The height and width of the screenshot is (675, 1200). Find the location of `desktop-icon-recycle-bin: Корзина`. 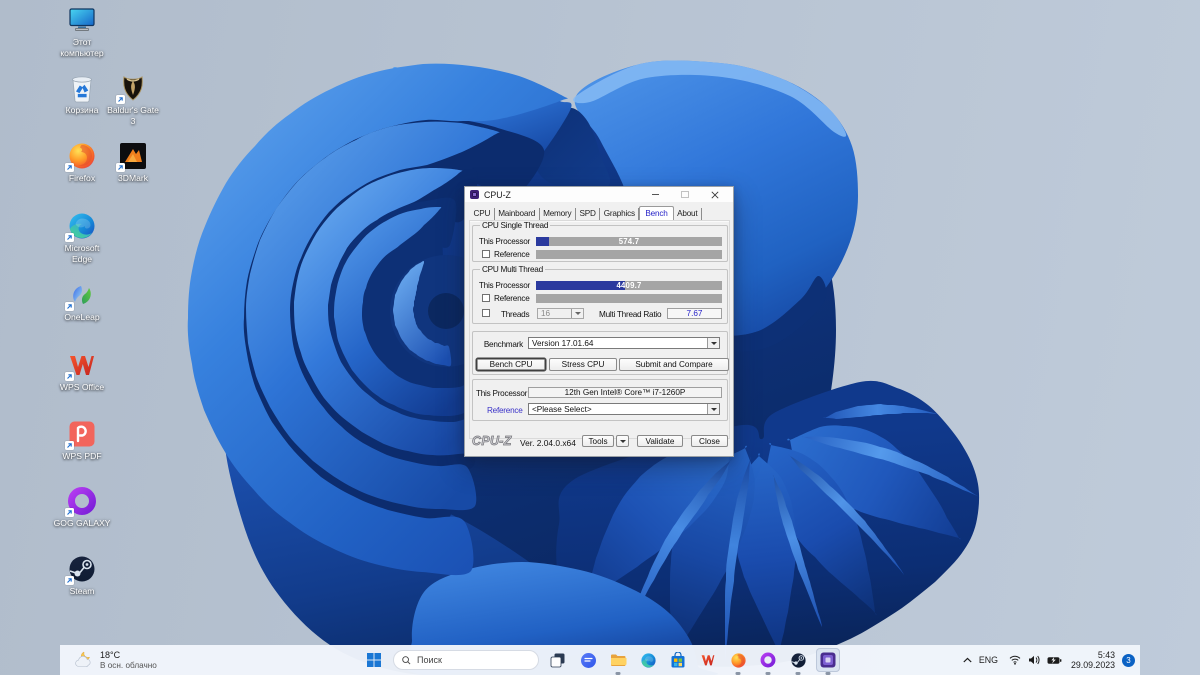

desktop-icon-recycle-bin: Корзина is located at coordinates (82, 94).